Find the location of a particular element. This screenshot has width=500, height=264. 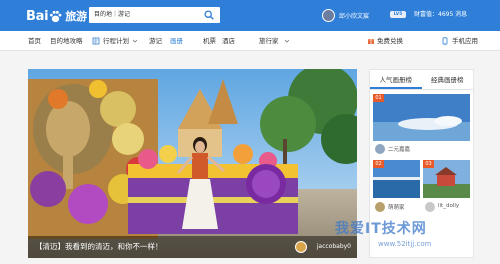

logo-text: Bai is located at coordinates (37, 16).